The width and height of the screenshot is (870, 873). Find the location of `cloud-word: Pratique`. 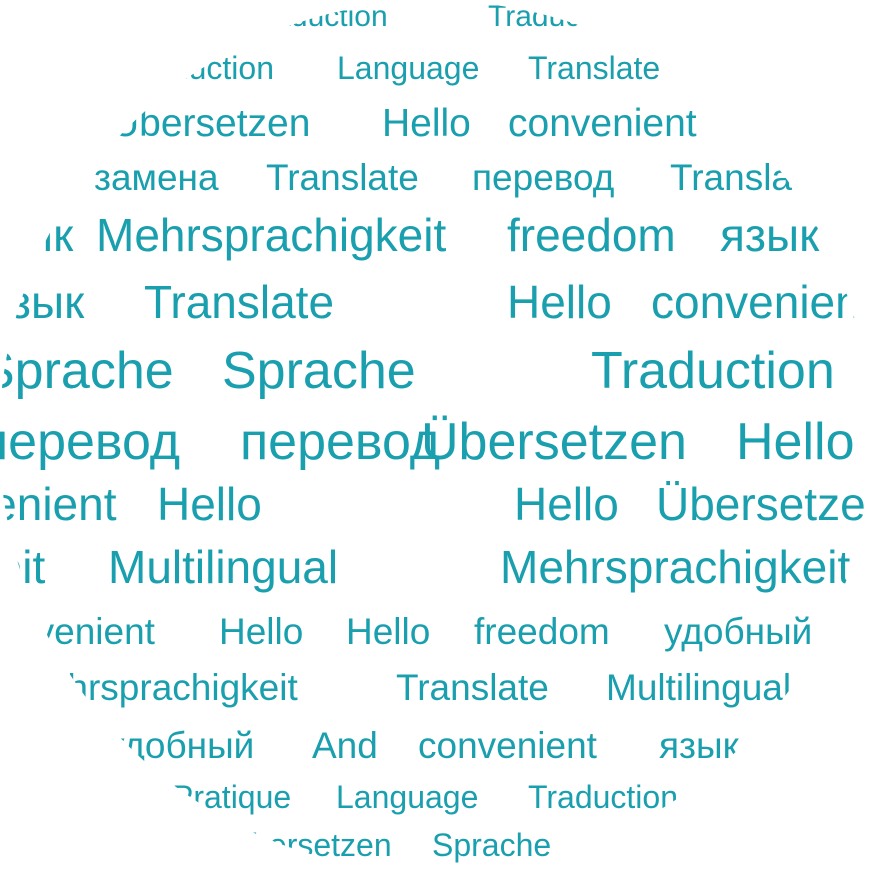

cloud-word: Pratique is located at coordinates (232, 797).